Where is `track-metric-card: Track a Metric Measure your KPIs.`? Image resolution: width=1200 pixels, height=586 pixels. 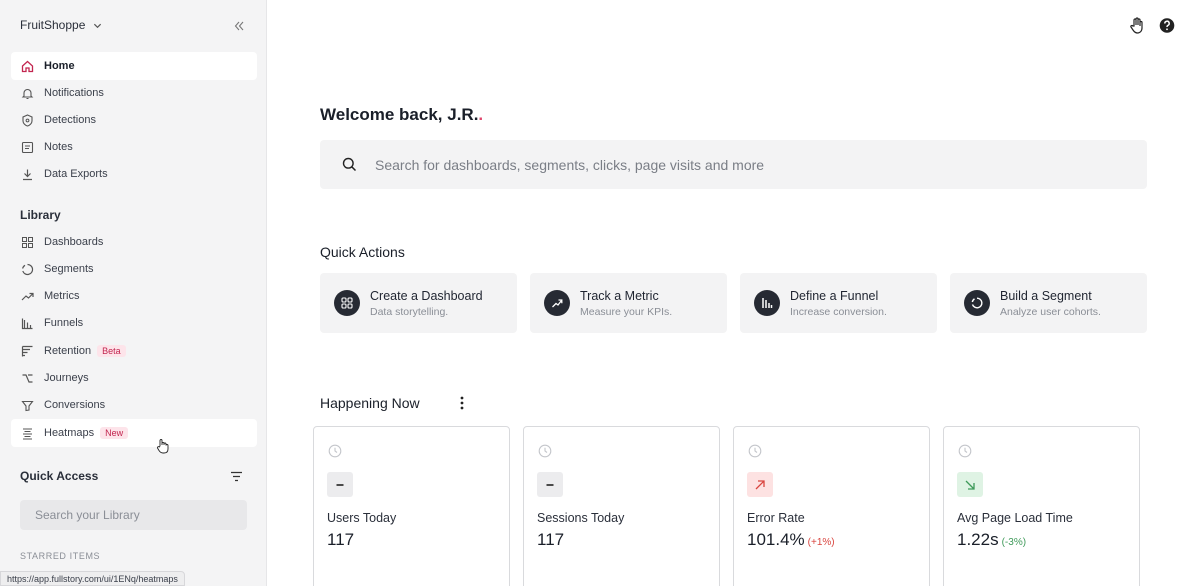 track-metric-card: Track a Metric Measure your KPIs. is located at coordinates (628, 303).